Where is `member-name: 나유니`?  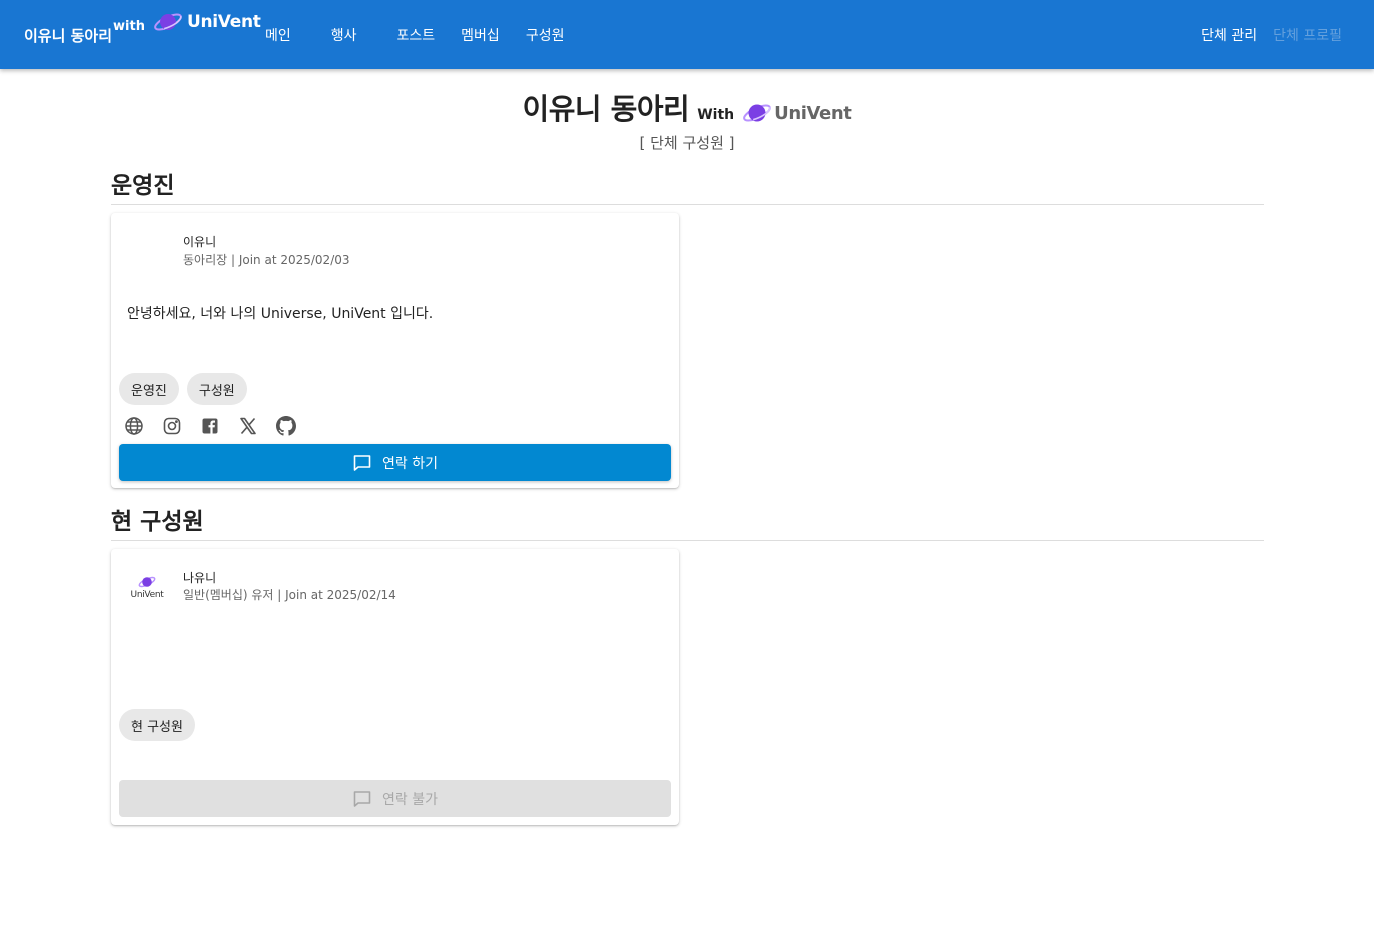
member-name: 나유니 is located at coordinates (200, 578).